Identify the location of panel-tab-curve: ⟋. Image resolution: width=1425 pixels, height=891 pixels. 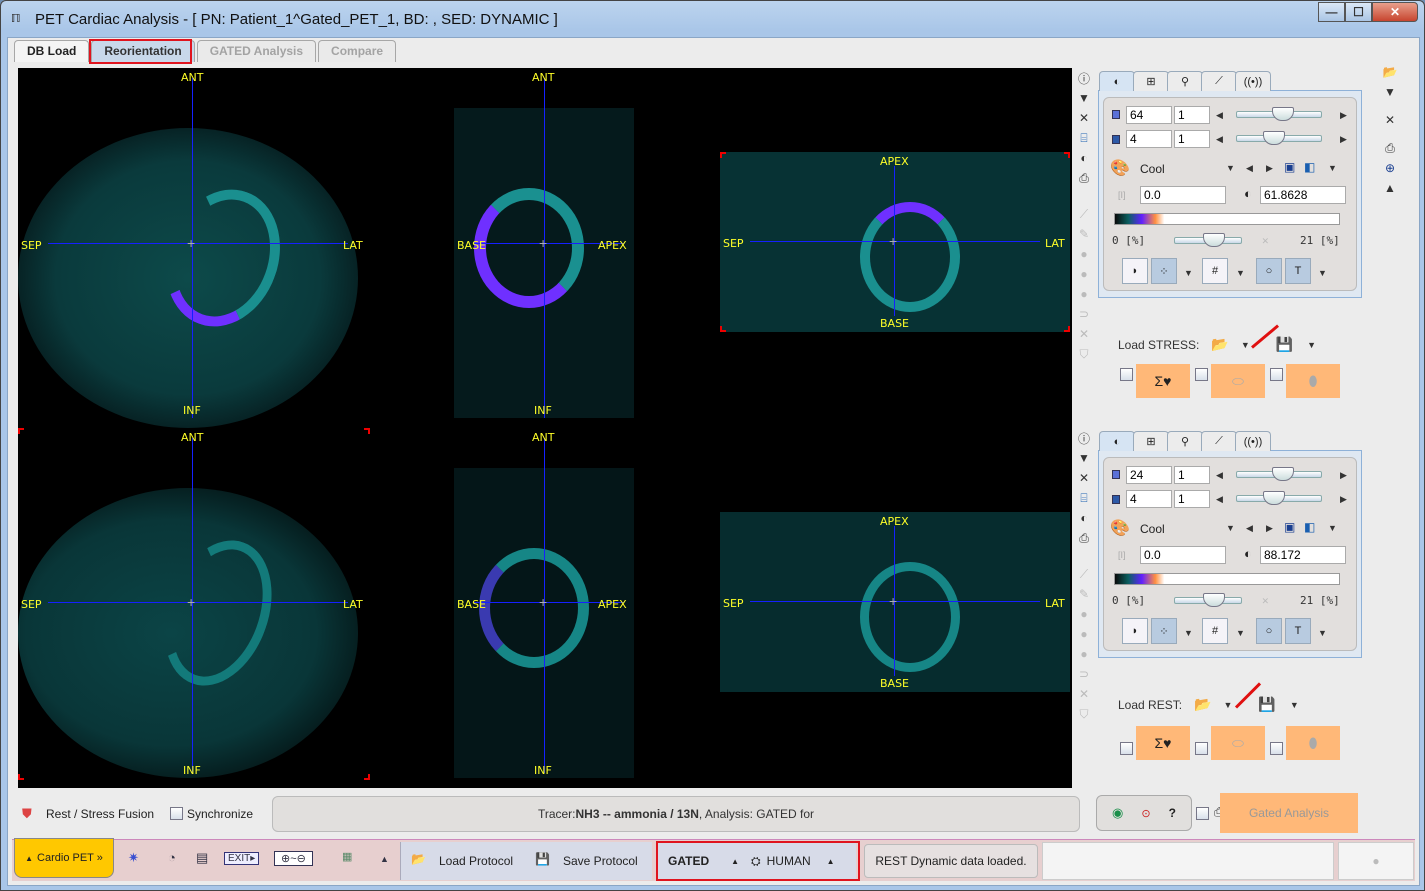
(1219, 81).